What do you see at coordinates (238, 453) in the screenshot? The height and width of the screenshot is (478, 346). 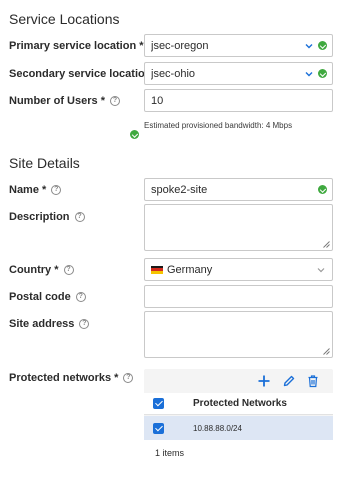 I see `protected-networks-footer: 1 items` at bounding box center [238, 453].